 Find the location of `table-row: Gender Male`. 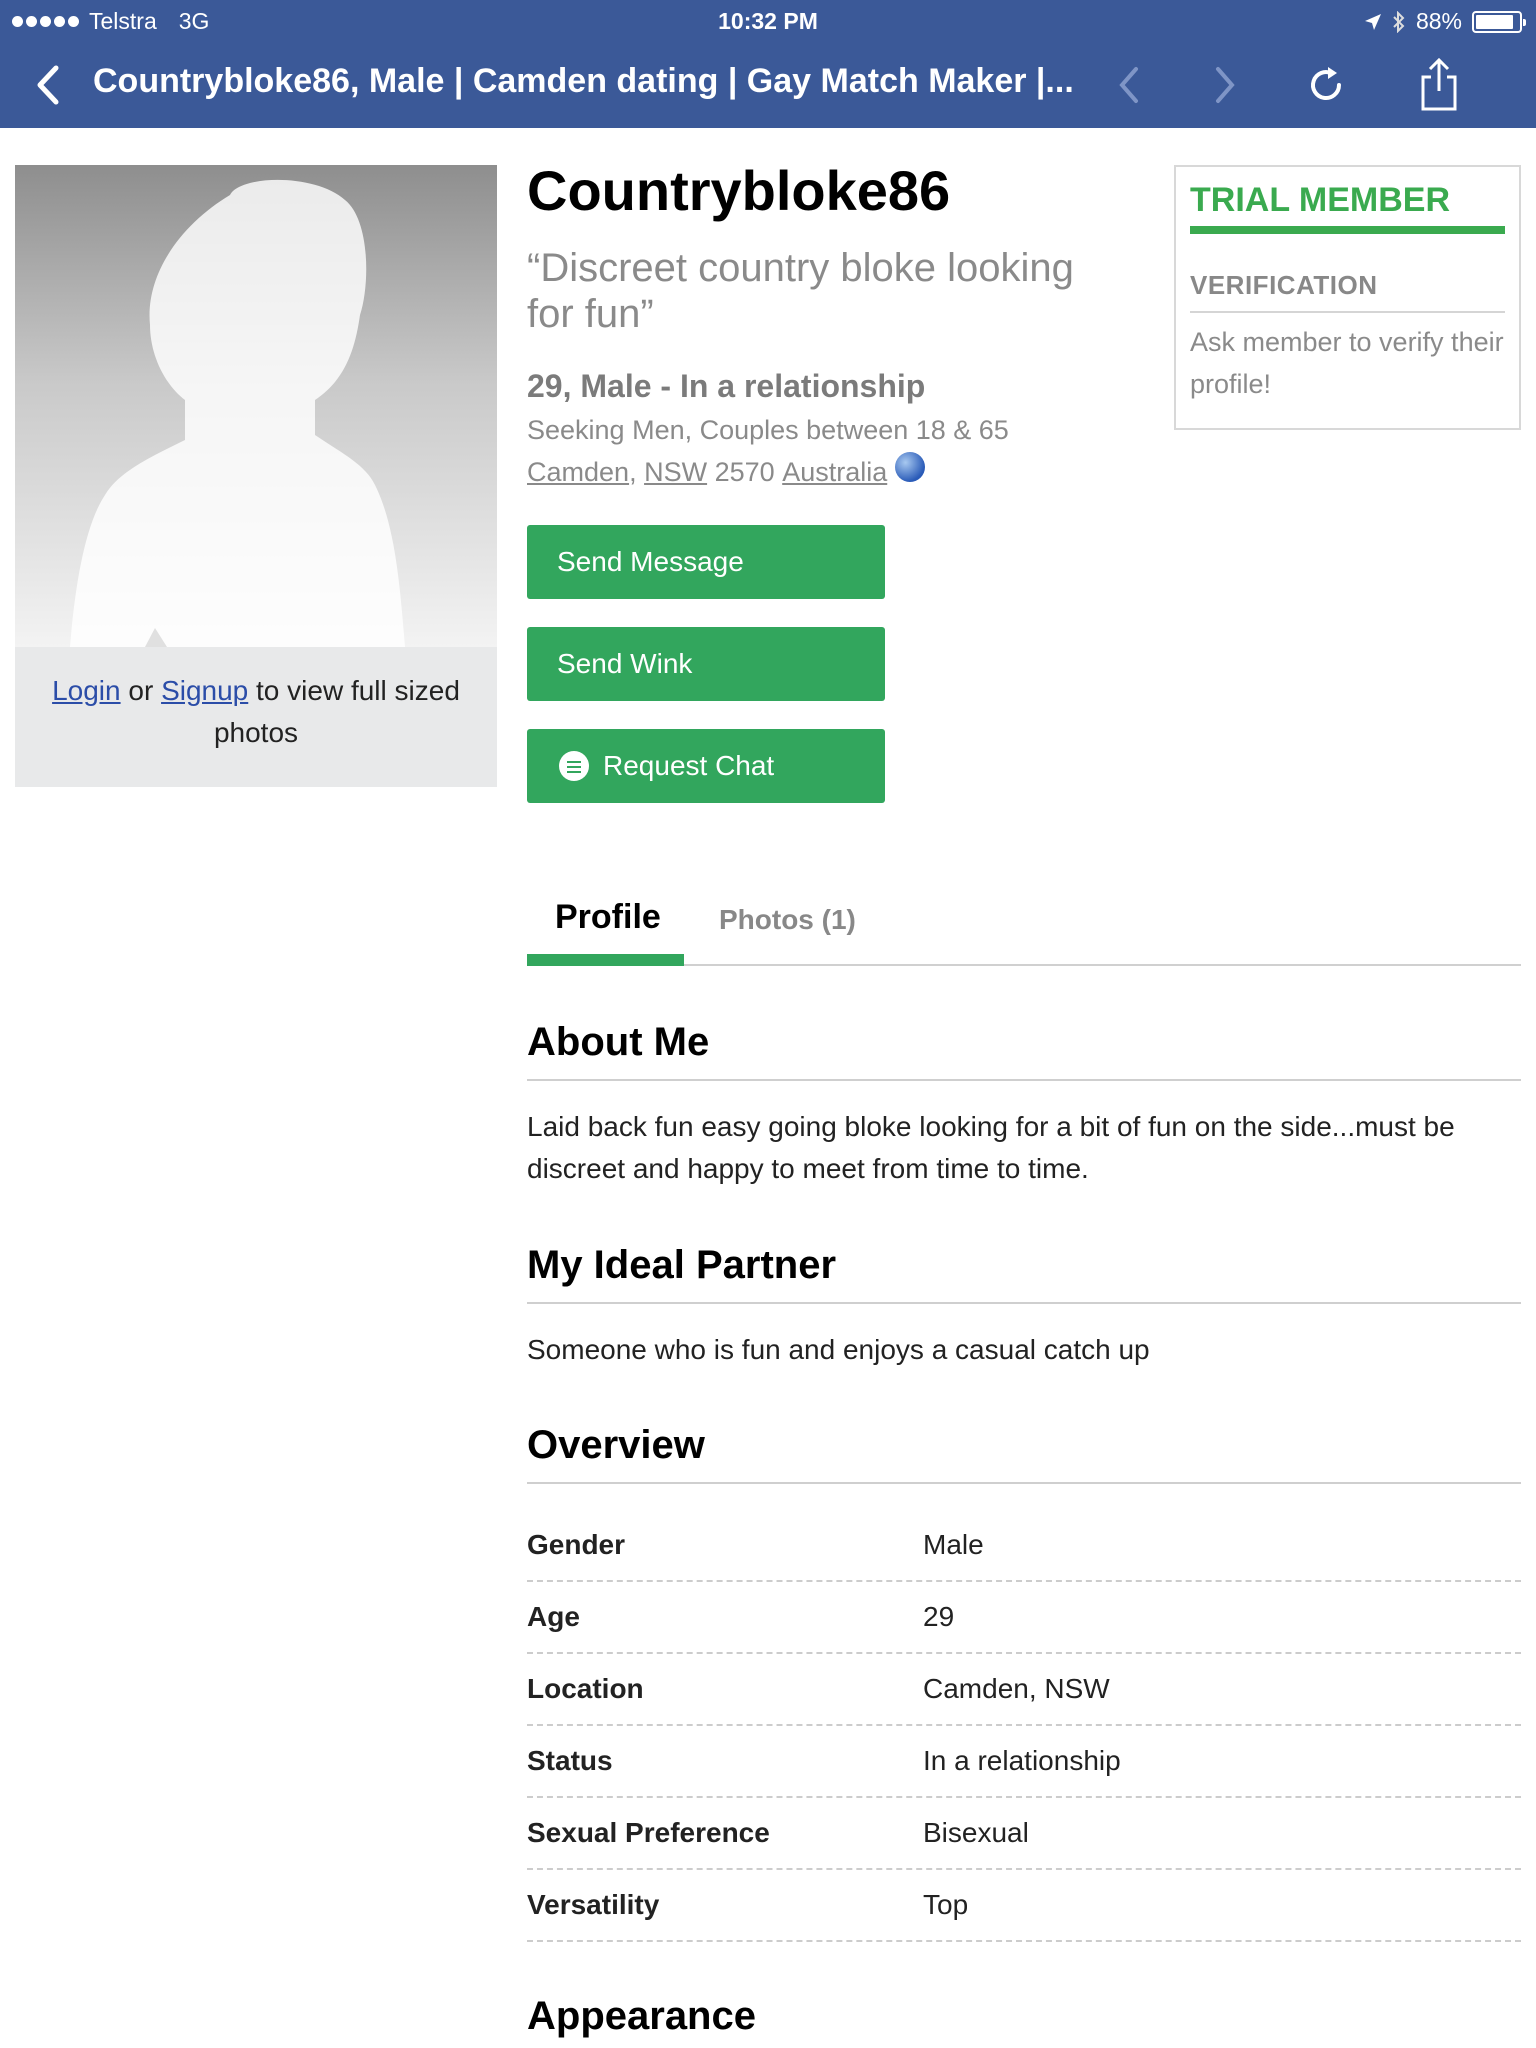

table-row: Gender Male is located at coordinates (1024, 1546).